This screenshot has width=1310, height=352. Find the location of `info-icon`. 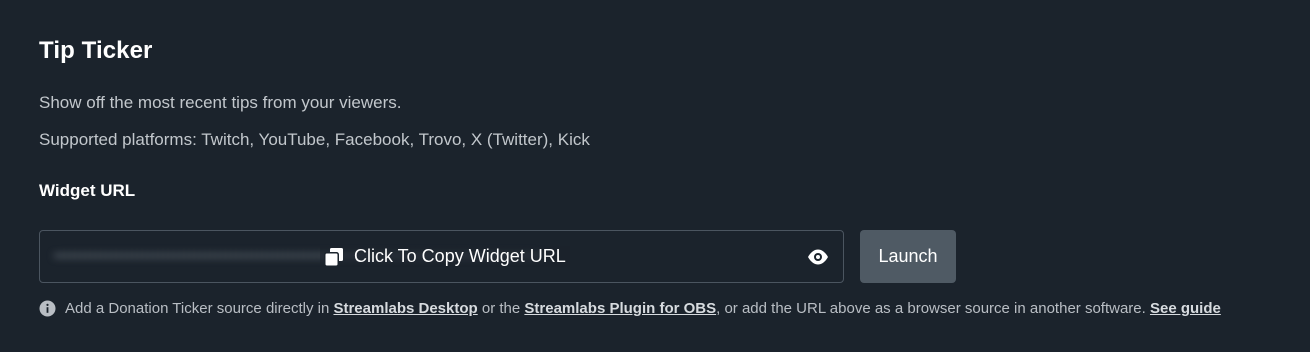

info-icon is located at coordinates (47, 308).